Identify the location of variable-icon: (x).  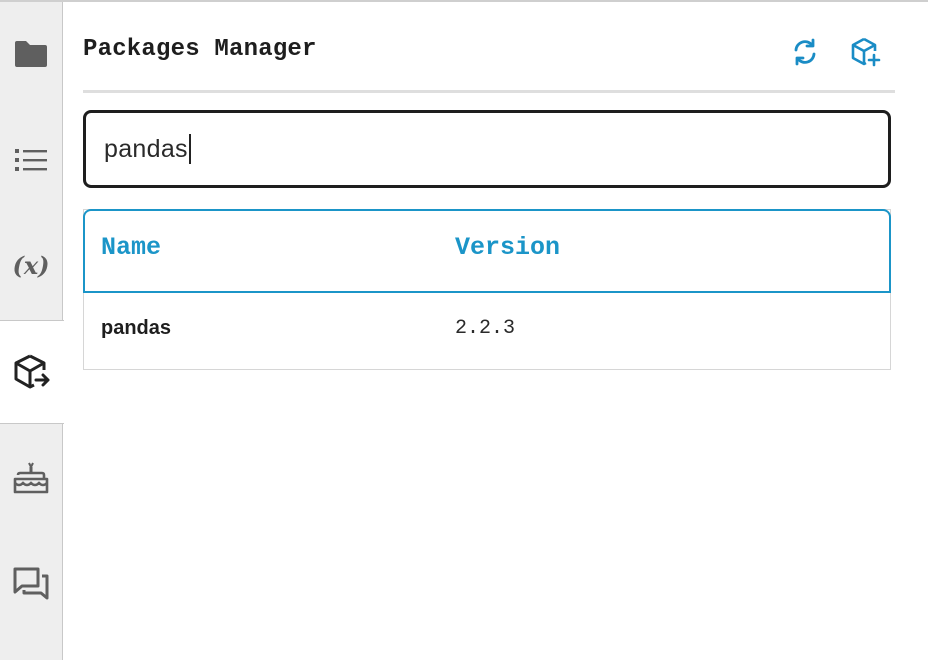
(31, 266).